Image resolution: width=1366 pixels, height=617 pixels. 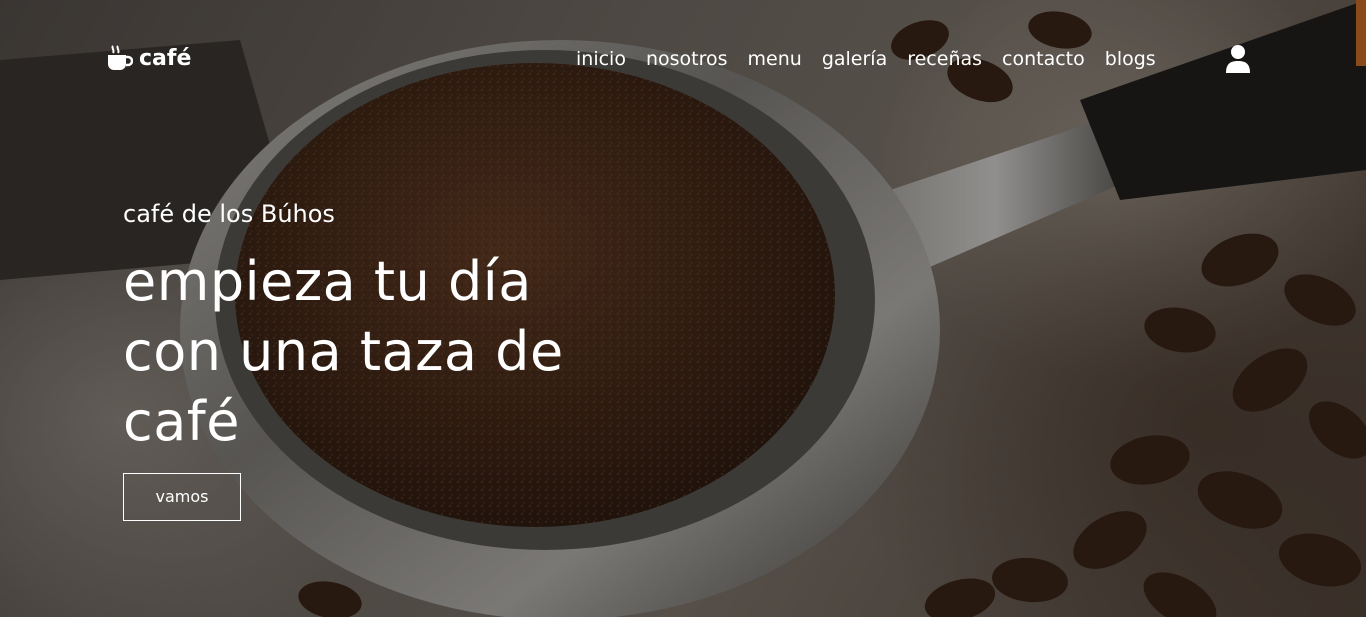 I want to click on vamos-button: vamos, so click(x=182, y=497).